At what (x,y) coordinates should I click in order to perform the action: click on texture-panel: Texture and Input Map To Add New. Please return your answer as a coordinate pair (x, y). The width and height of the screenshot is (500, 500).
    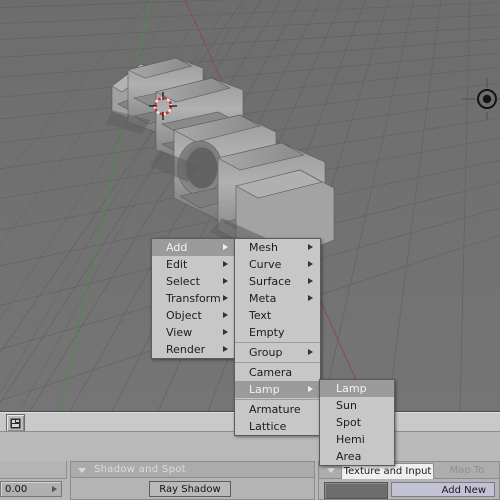
    Looking at the image, I should click on (409, 480).